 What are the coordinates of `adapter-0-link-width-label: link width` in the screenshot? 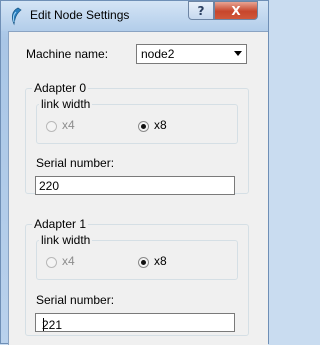 It's located at (66, 104).